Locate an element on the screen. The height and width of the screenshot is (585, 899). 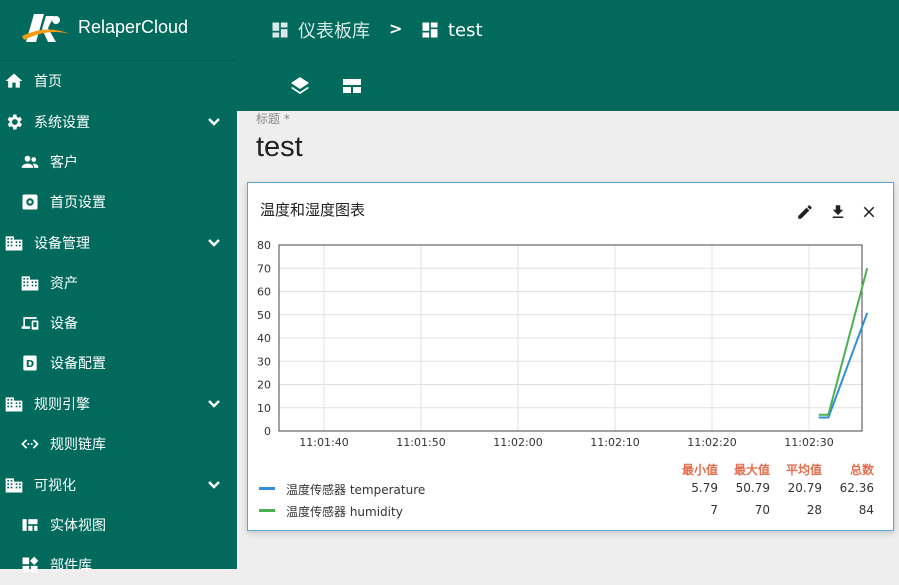
legend-max: 70 is located at coordinates (762, 510).